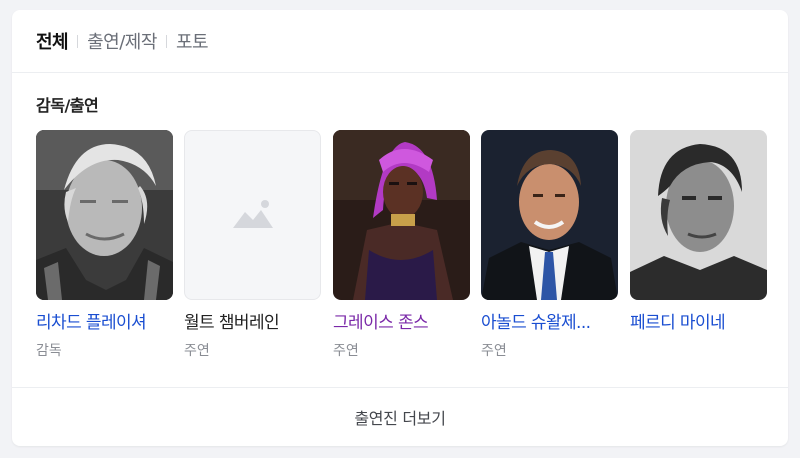  I want to click on portrait-man-suit, so click(549, 215).